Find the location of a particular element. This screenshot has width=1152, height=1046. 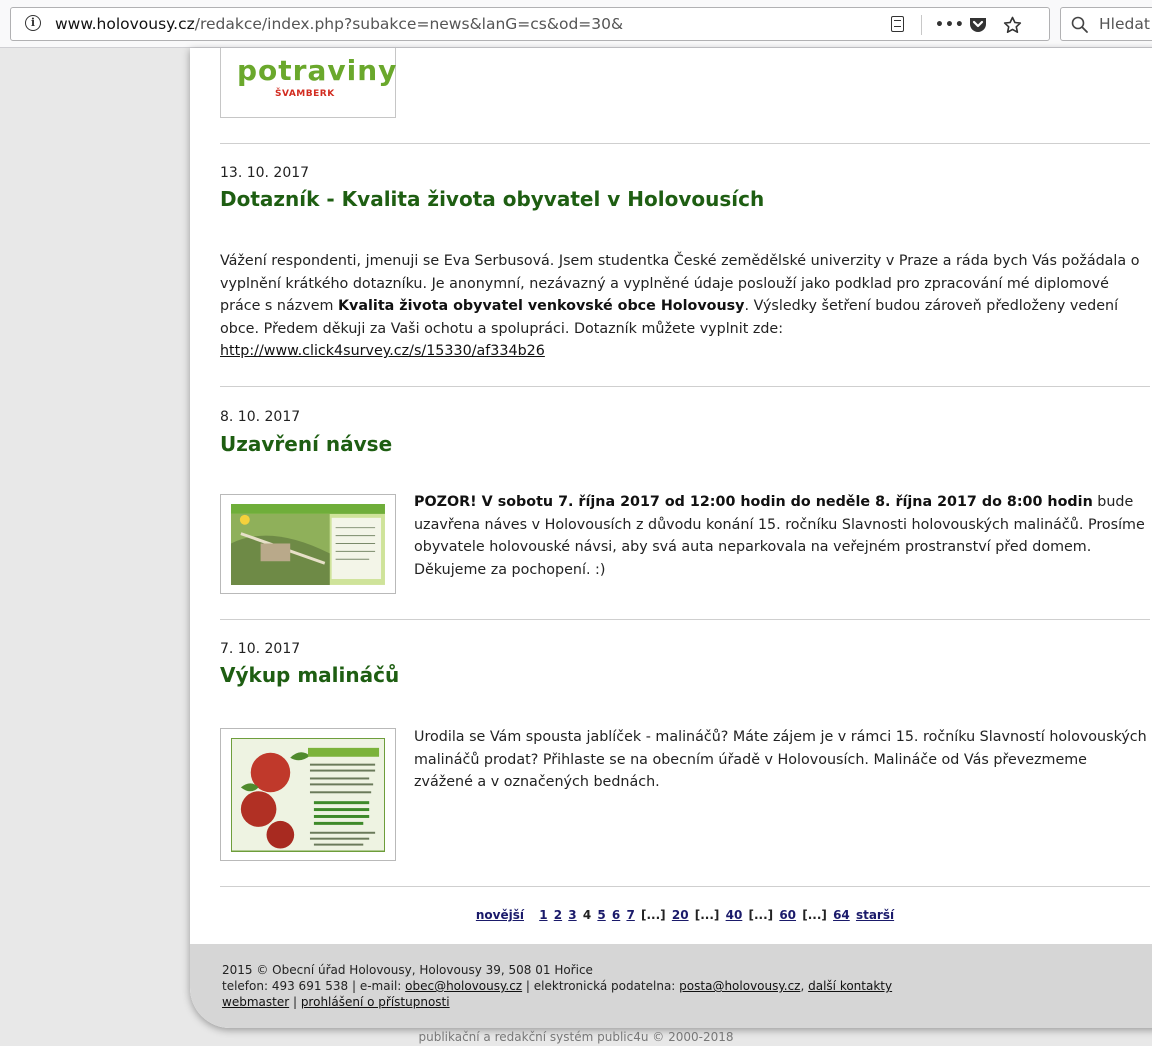

pager-older-link: starší is located at coordinates (875, 915).